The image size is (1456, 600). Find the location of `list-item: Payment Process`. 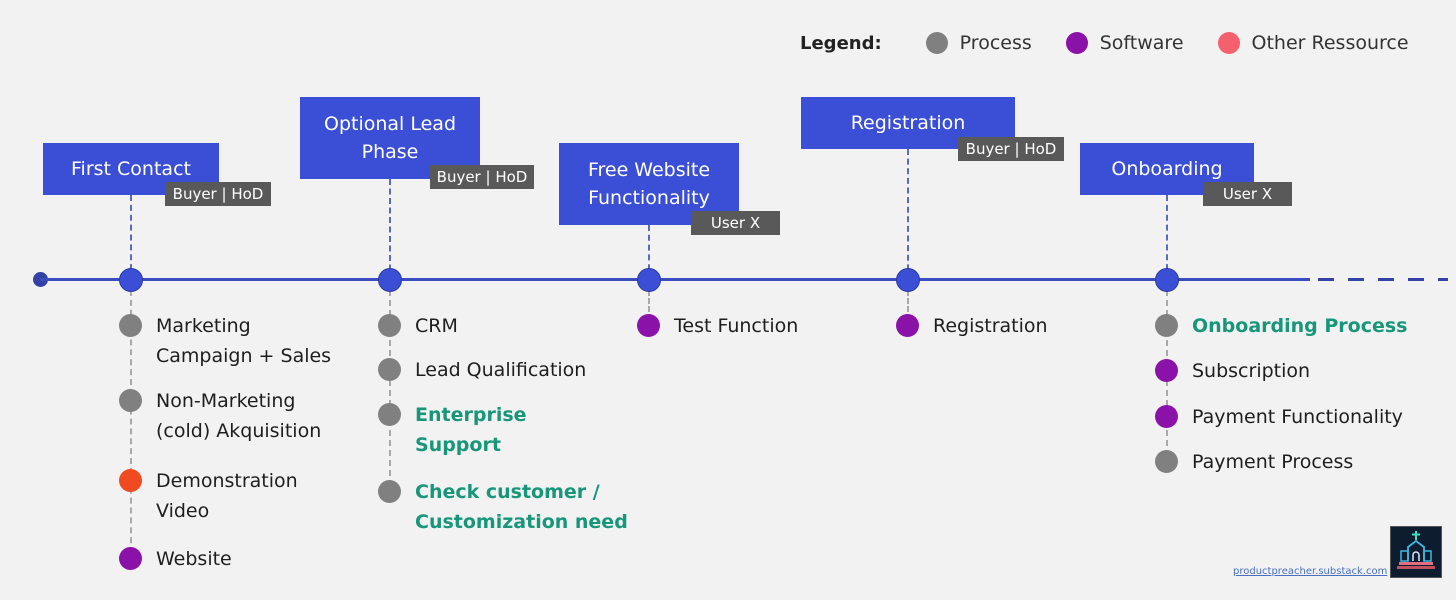

list-item: Payment Process is located at coordinates (1254, 462).